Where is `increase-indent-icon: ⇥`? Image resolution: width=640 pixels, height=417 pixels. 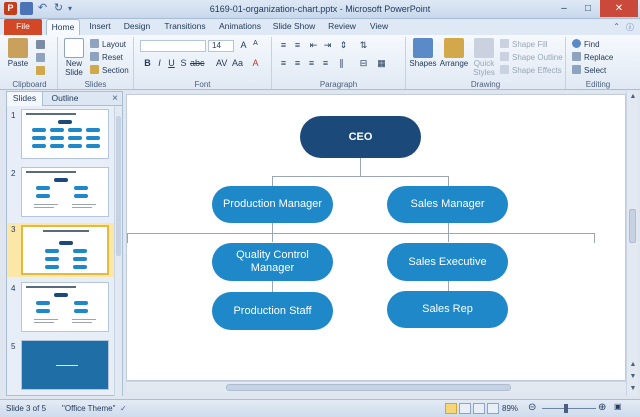
increase-indent-icon: ⇥ is located at coordinates (327, 45).